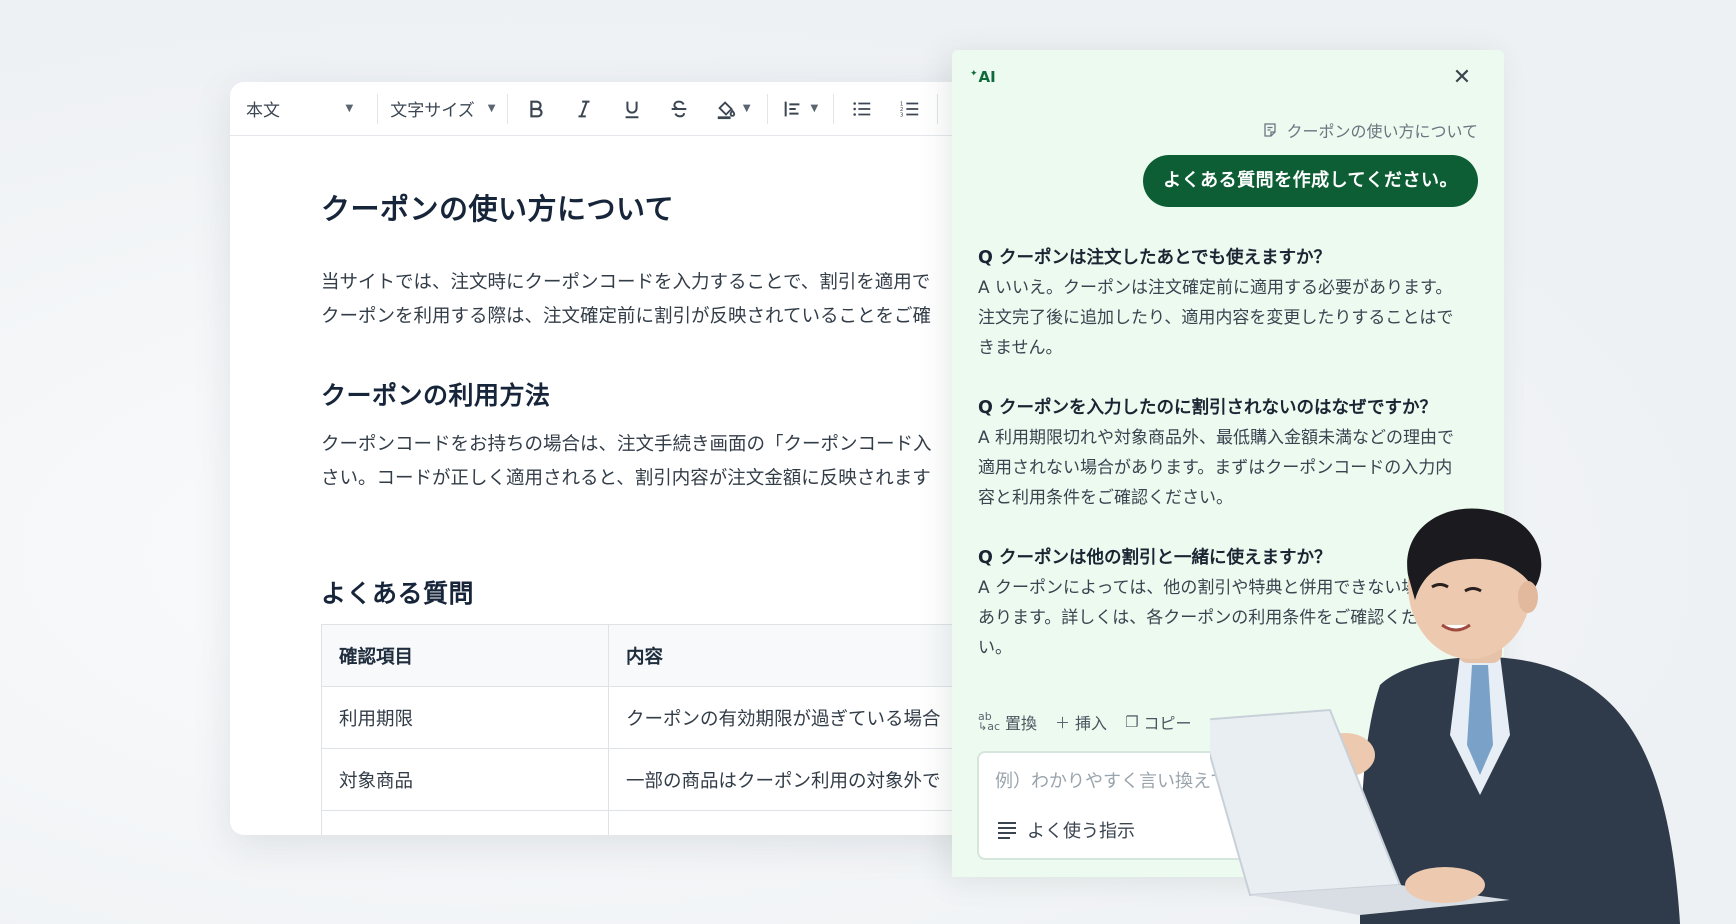 The width and height of the screenshot is (1736, 924). I want to click on table-row, so click(655, 822).